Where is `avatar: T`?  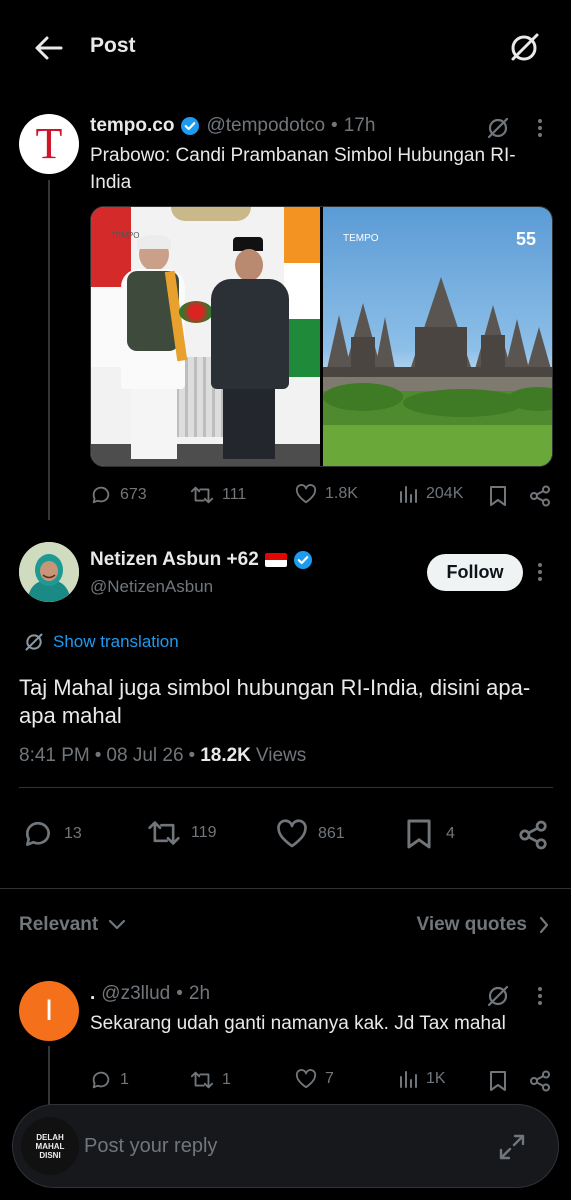
avatar: T is located at coordinates (49, 144).